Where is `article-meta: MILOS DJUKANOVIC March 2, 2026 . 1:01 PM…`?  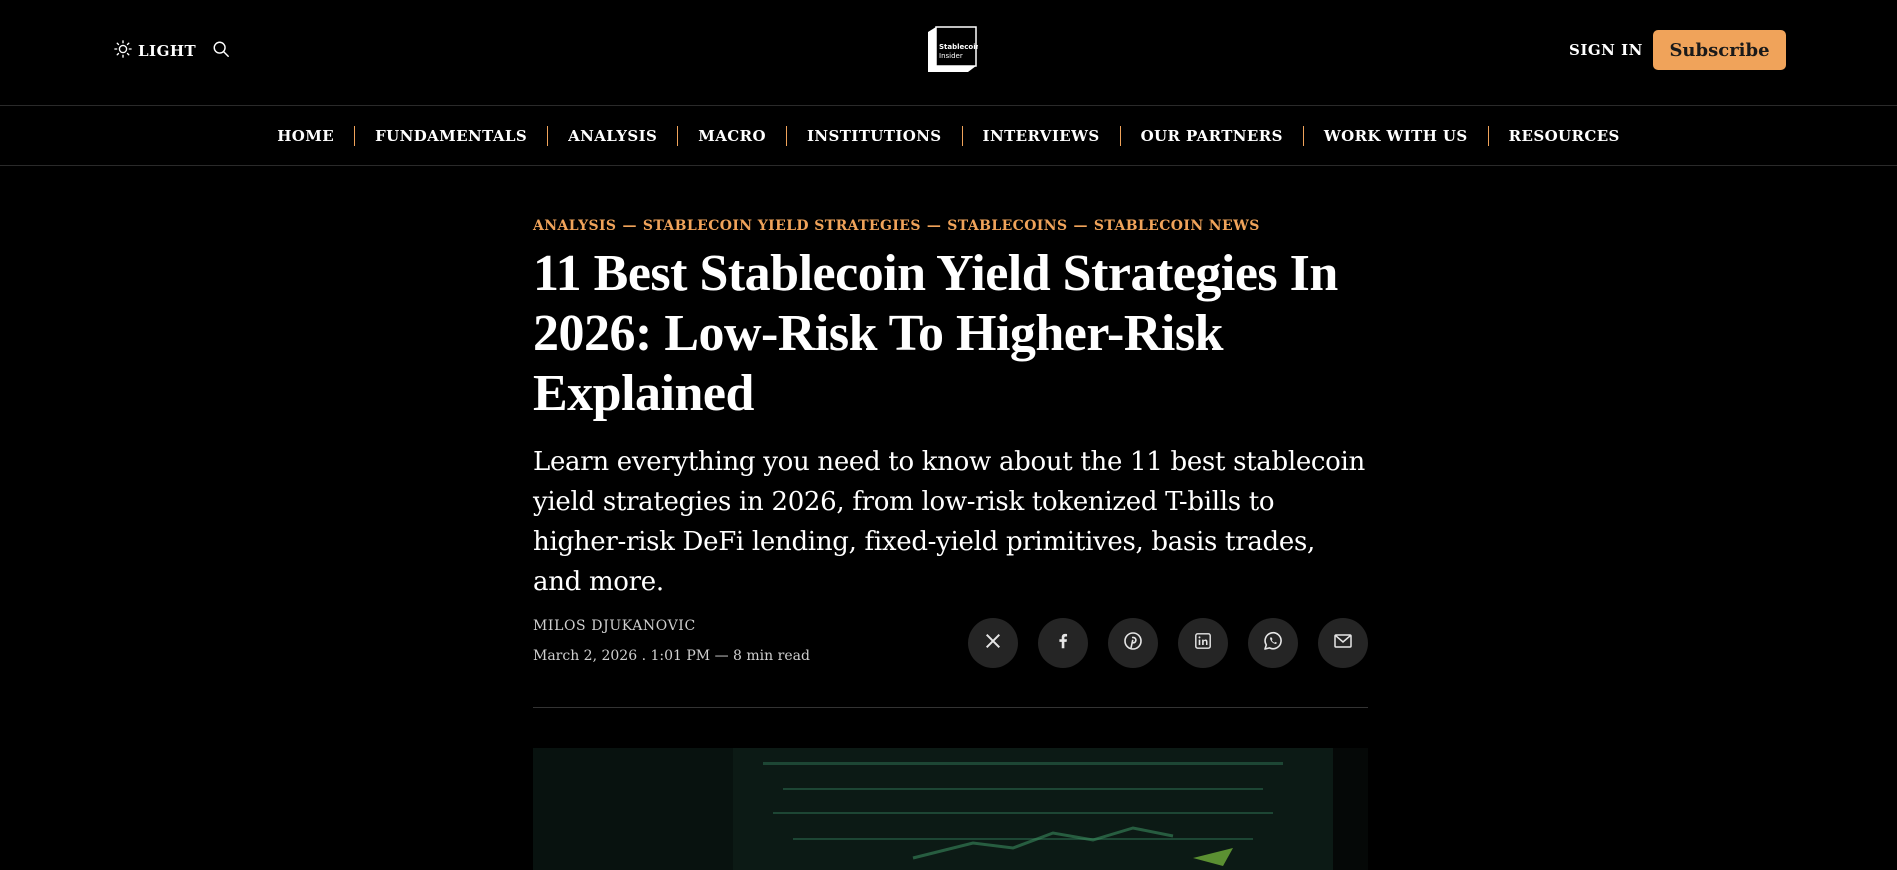
article-meta: MILOS DJUKANOVIC March 2, 2026 . 1:01 PM… is located at coordinates (950, 649).